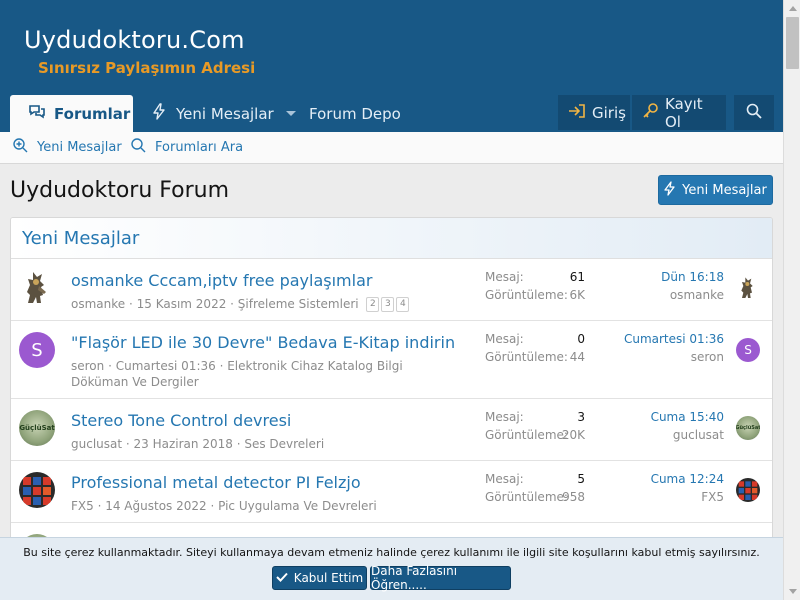 The height and width of the screenshot is (600, 800). What do you see at coordinates (391, 148) in the screenshot?
I see `sub-nav: Yeni Mesajlar Forumları Ara` at bounding box center [391, 148].